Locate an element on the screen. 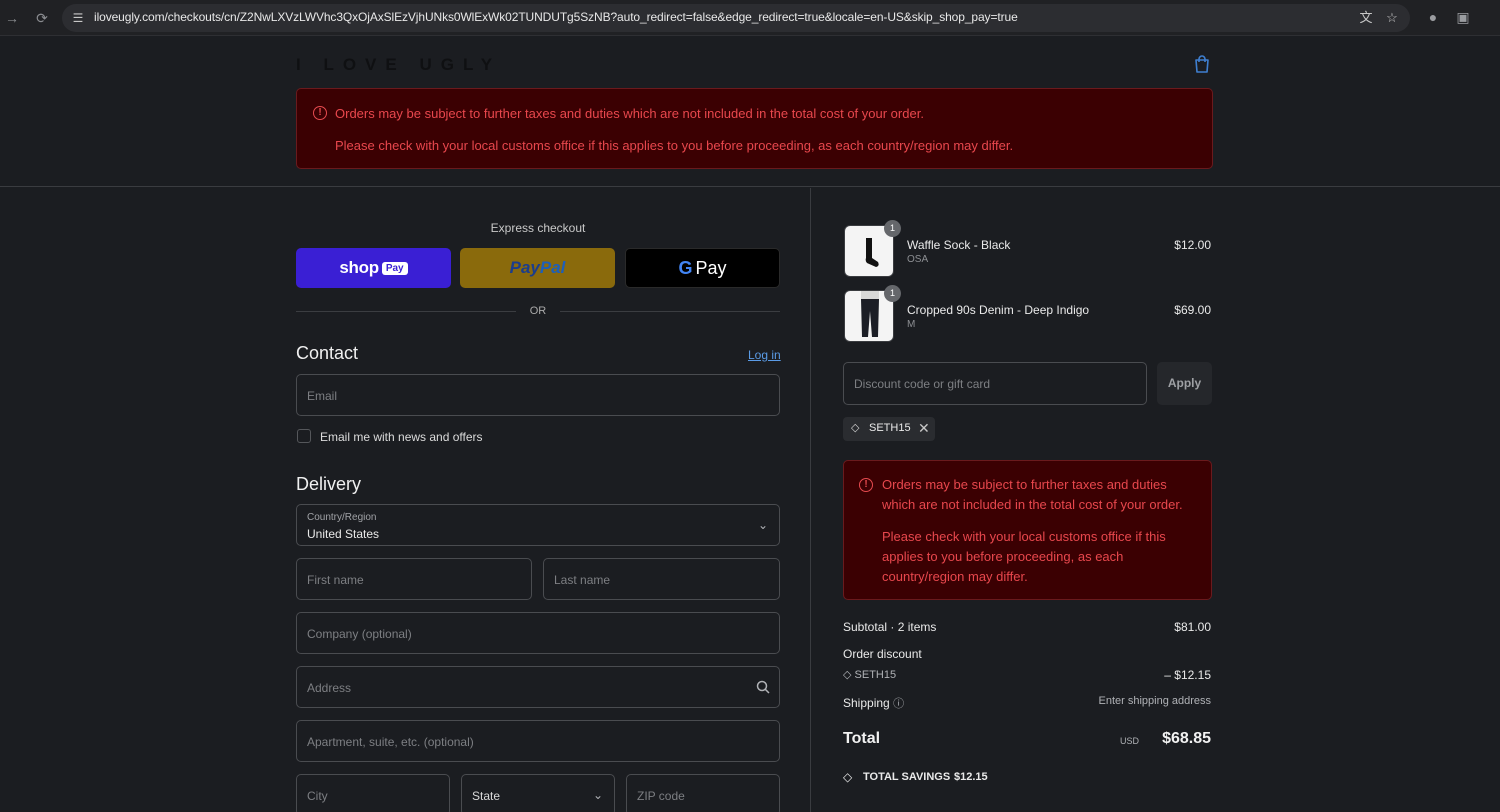  apply-button: Apply is located at coordinates (1184, 383).